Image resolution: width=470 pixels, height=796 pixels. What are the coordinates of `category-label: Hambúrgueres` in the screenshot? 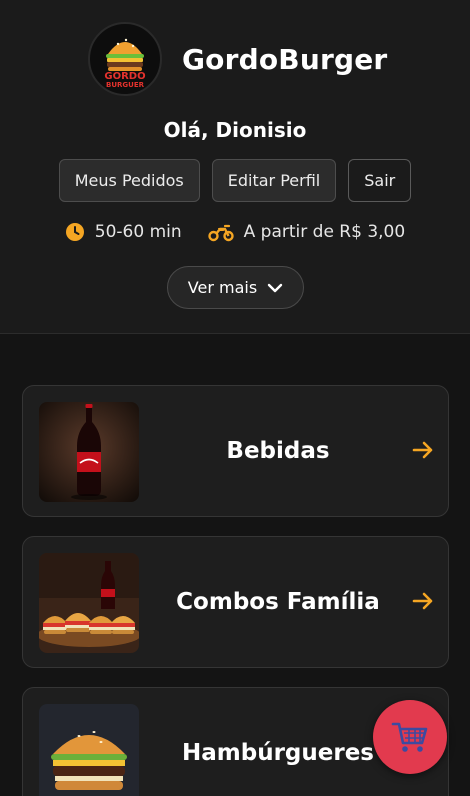 It's located at (278, 753).